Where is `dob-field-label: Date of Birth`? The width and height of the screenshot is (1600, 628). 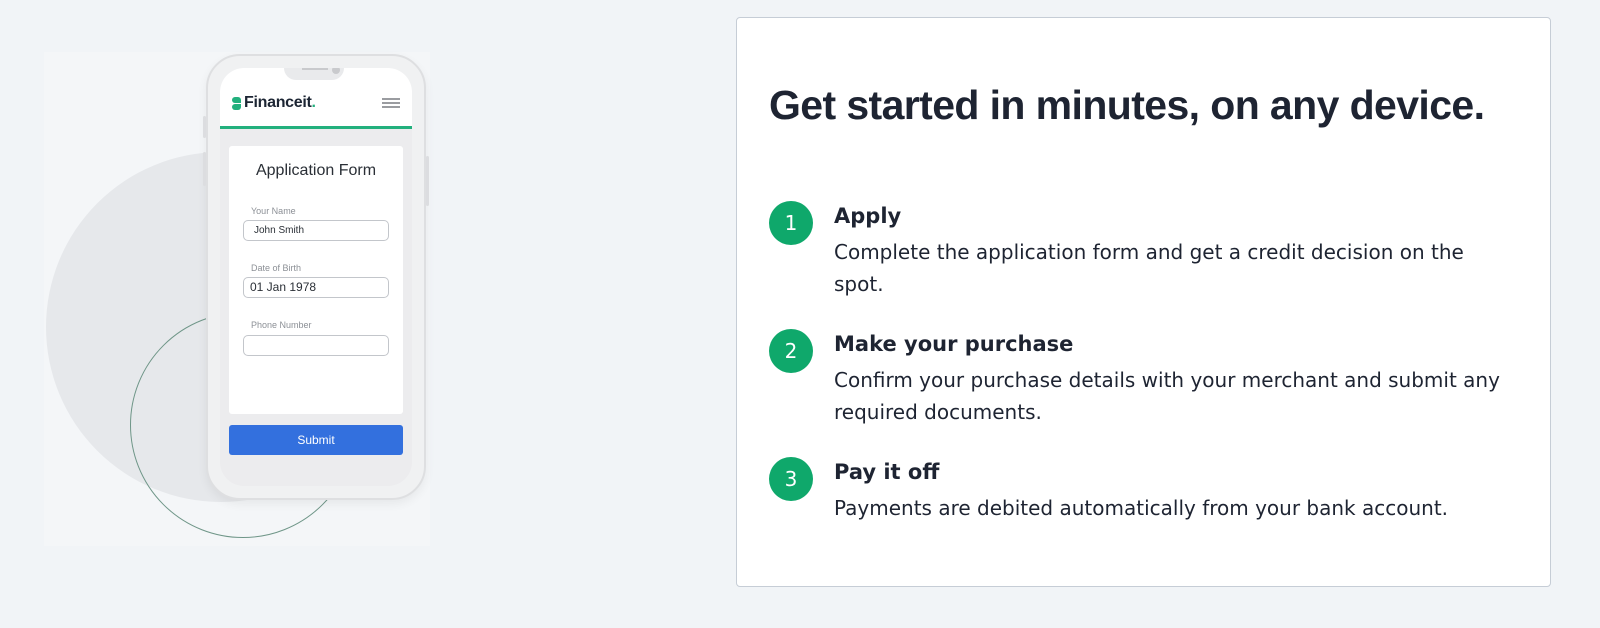 dob-field-label: Date of Birth is located at coordinates (276, 268).